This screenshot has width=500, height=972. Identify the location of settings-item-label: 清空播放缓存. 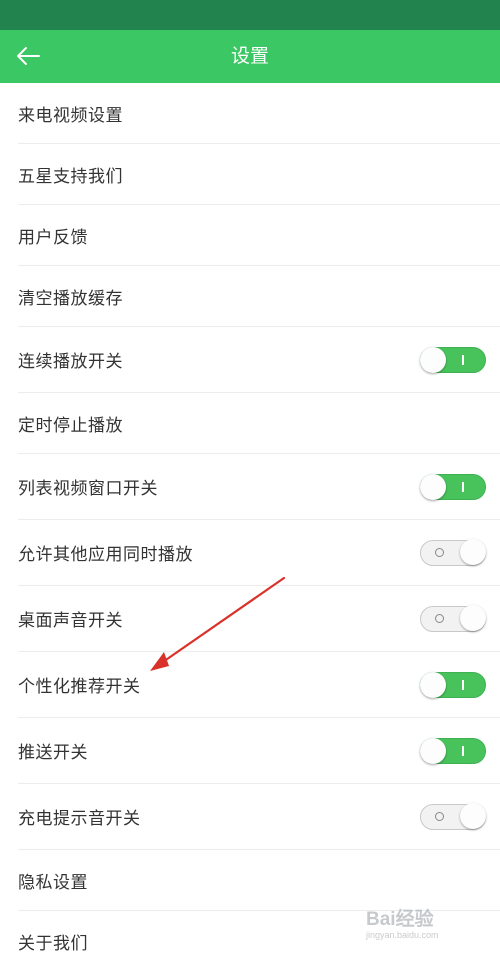
(70, 298).